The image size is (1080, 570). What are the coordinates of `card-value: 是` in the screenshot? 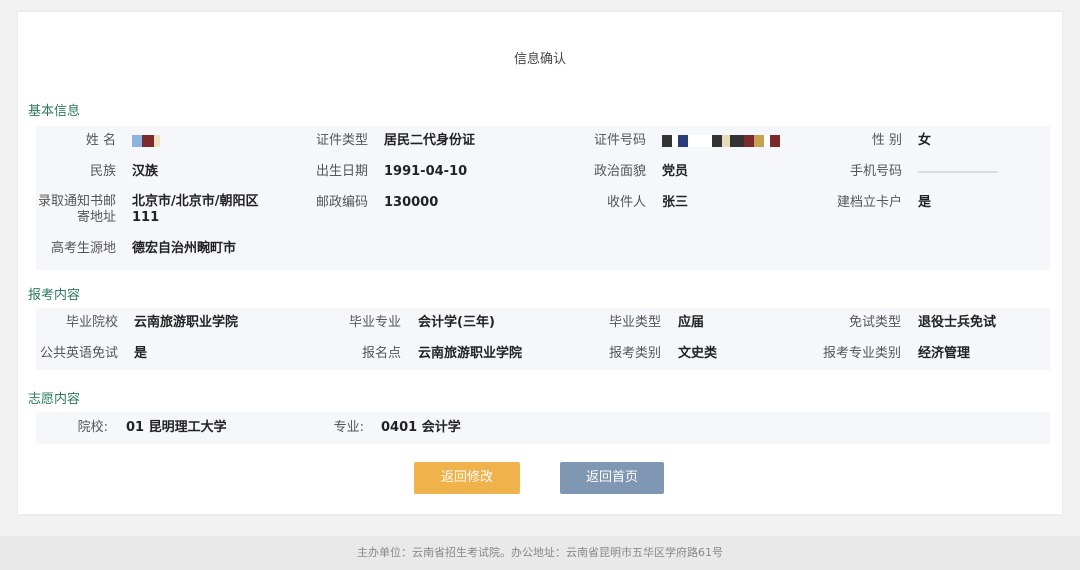 It's located at (925, 202).